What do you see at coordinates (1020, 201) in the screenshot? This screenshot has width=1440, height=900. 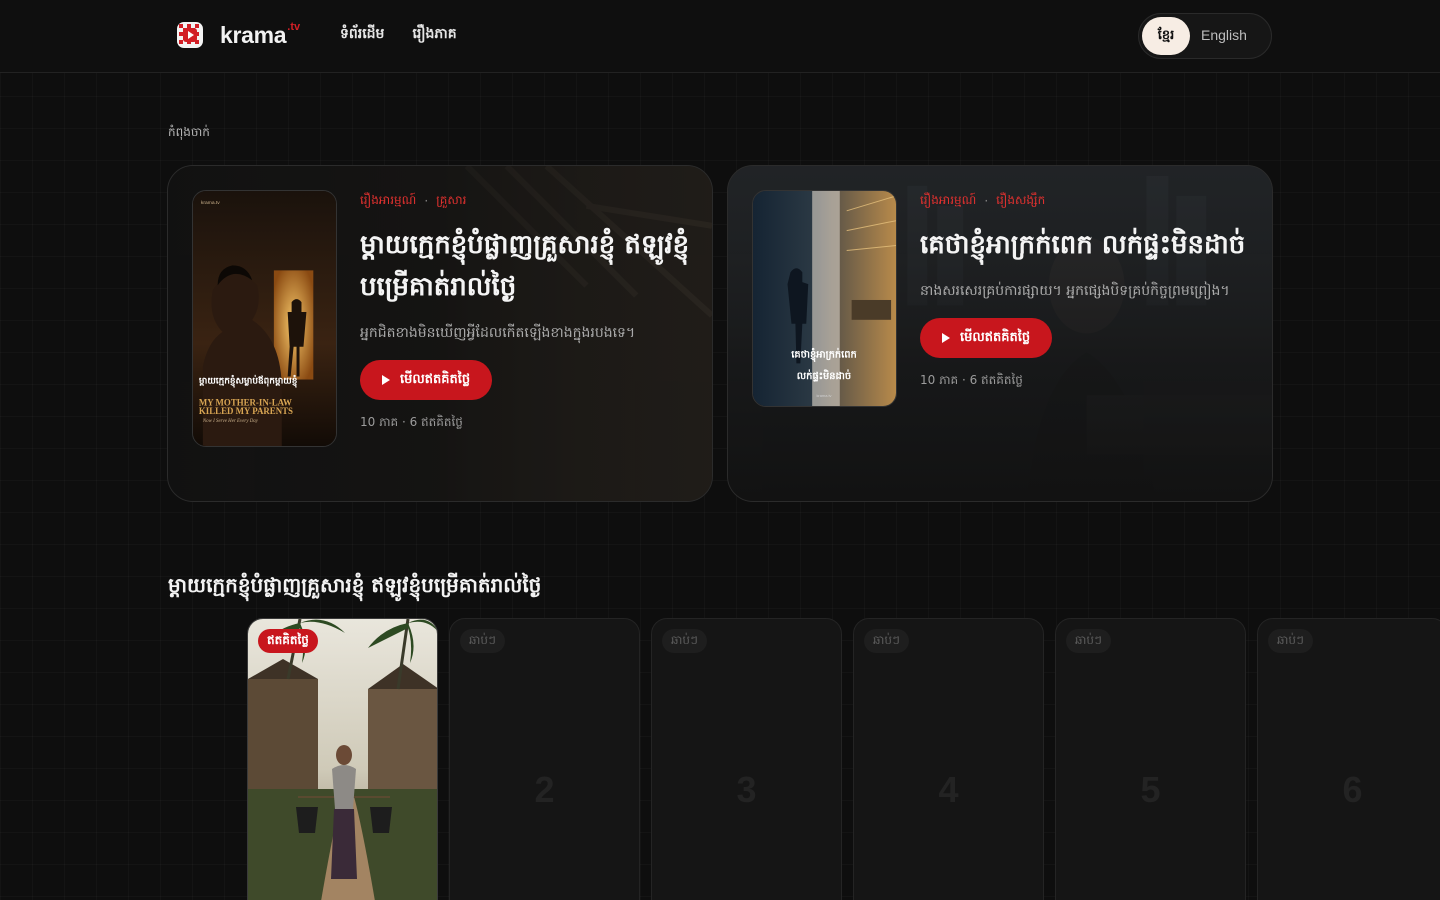 I see `genre-tag: រឿងសង្សឹក` at bounding box center [1020, 201].